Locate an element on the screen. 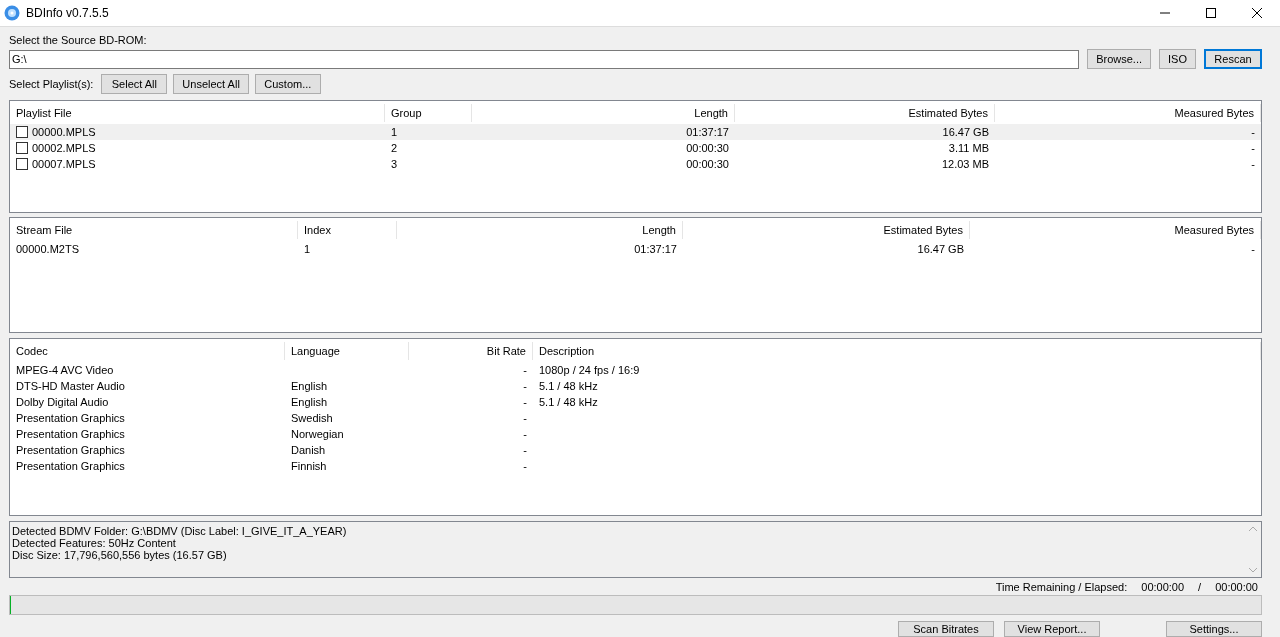 This screenshot has width=1280, height=637. column-header: Playlist File is located at coordinates (197, 112).